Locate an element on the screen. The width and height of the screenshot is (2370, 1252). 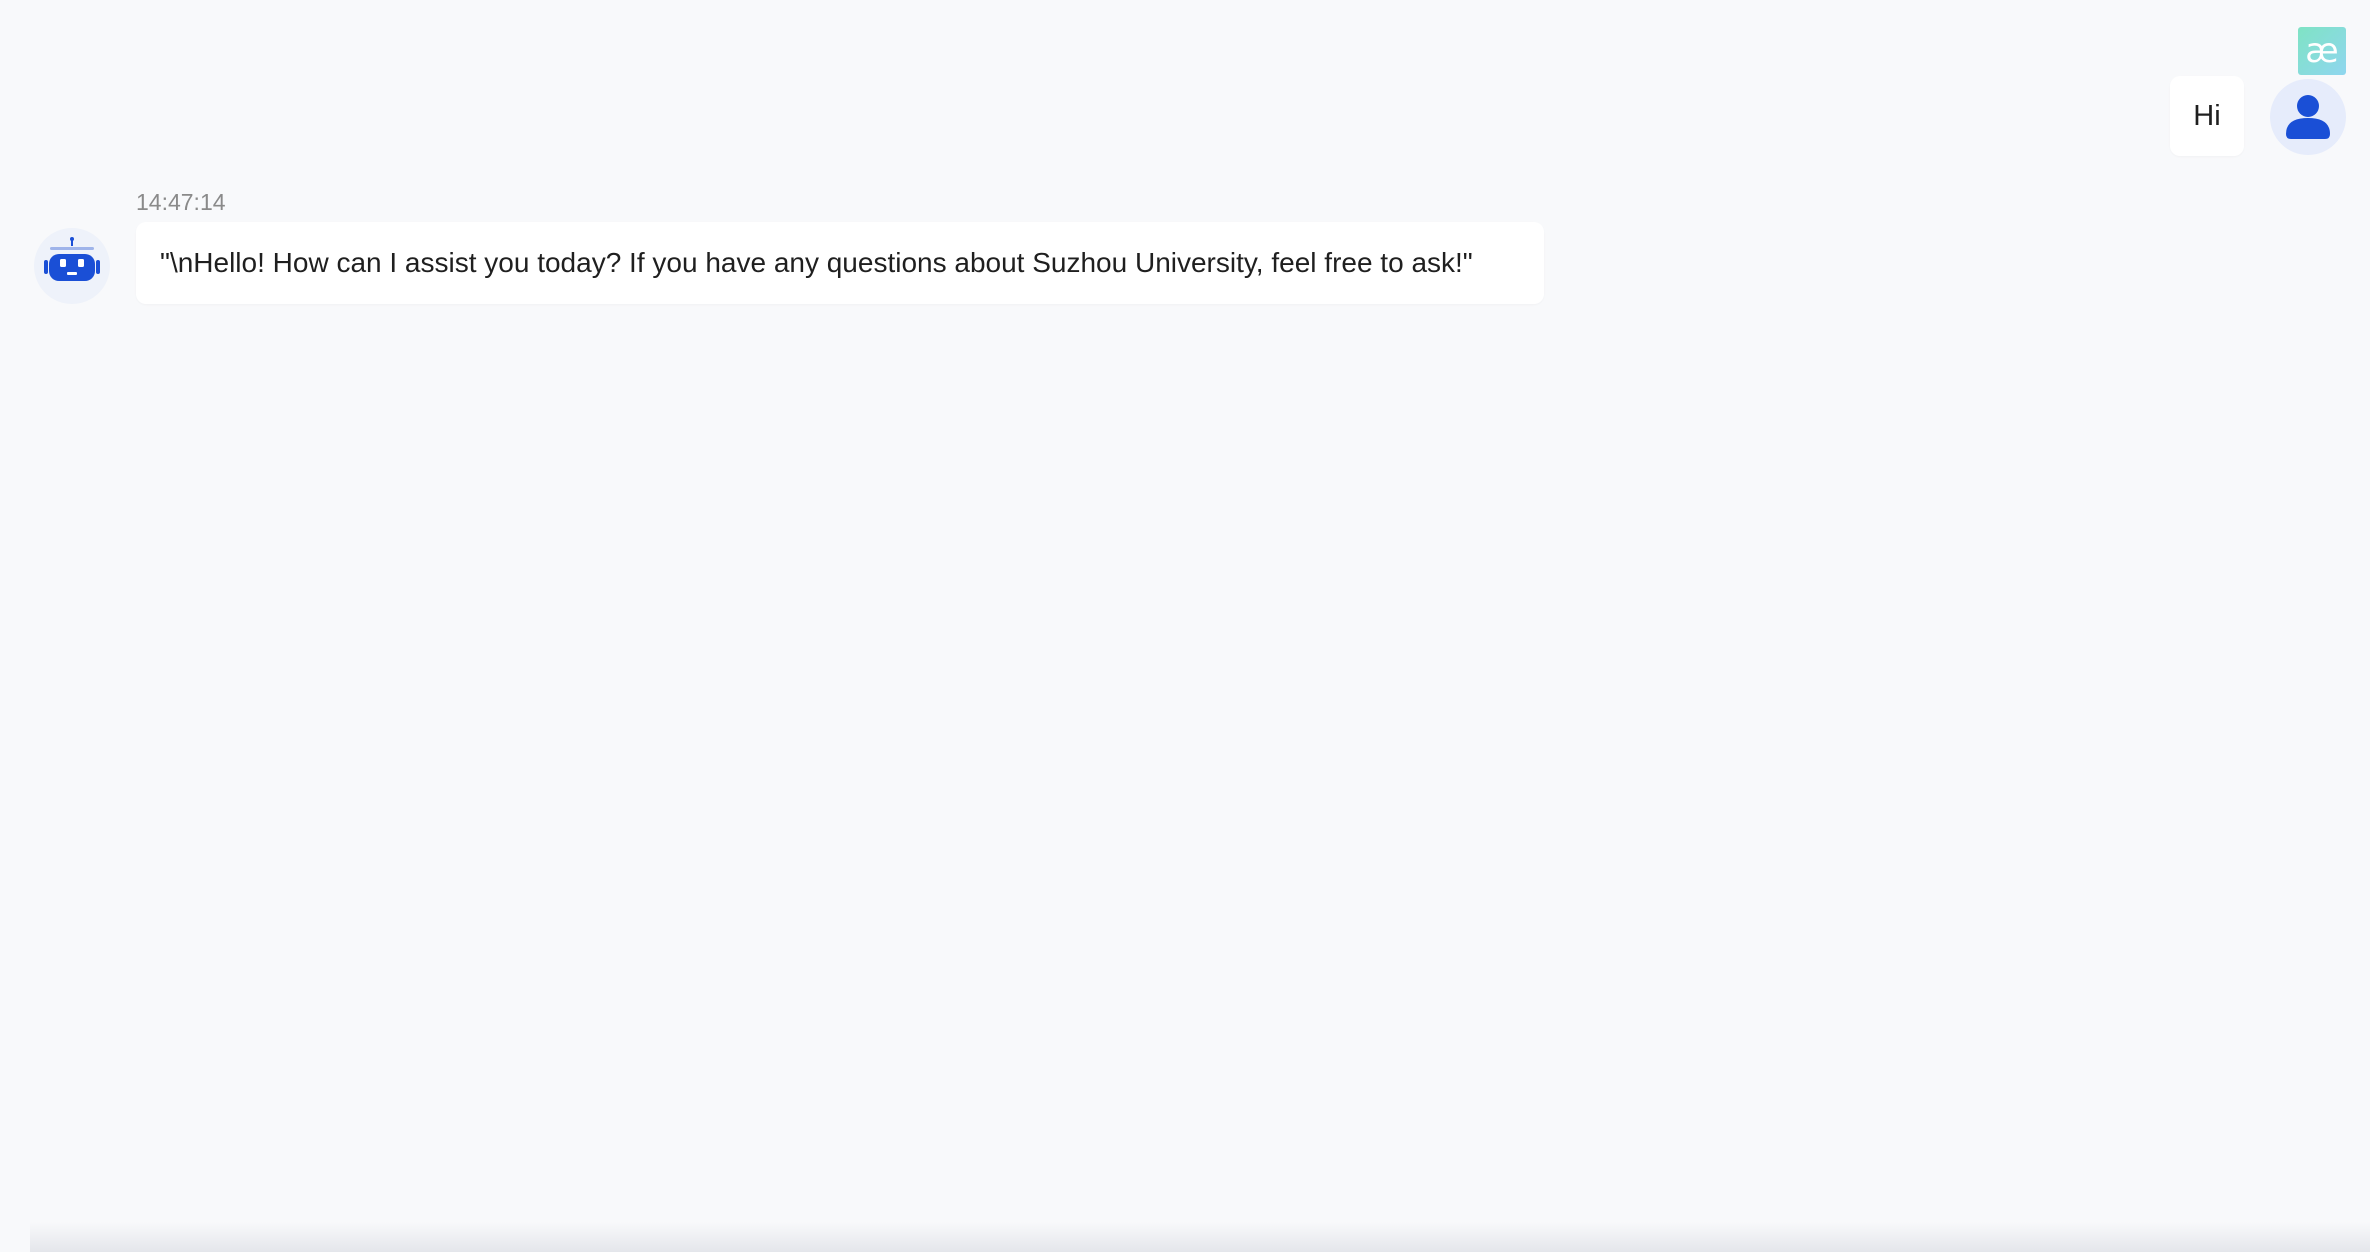
user-avatar is located at coordinates (2308, 117).